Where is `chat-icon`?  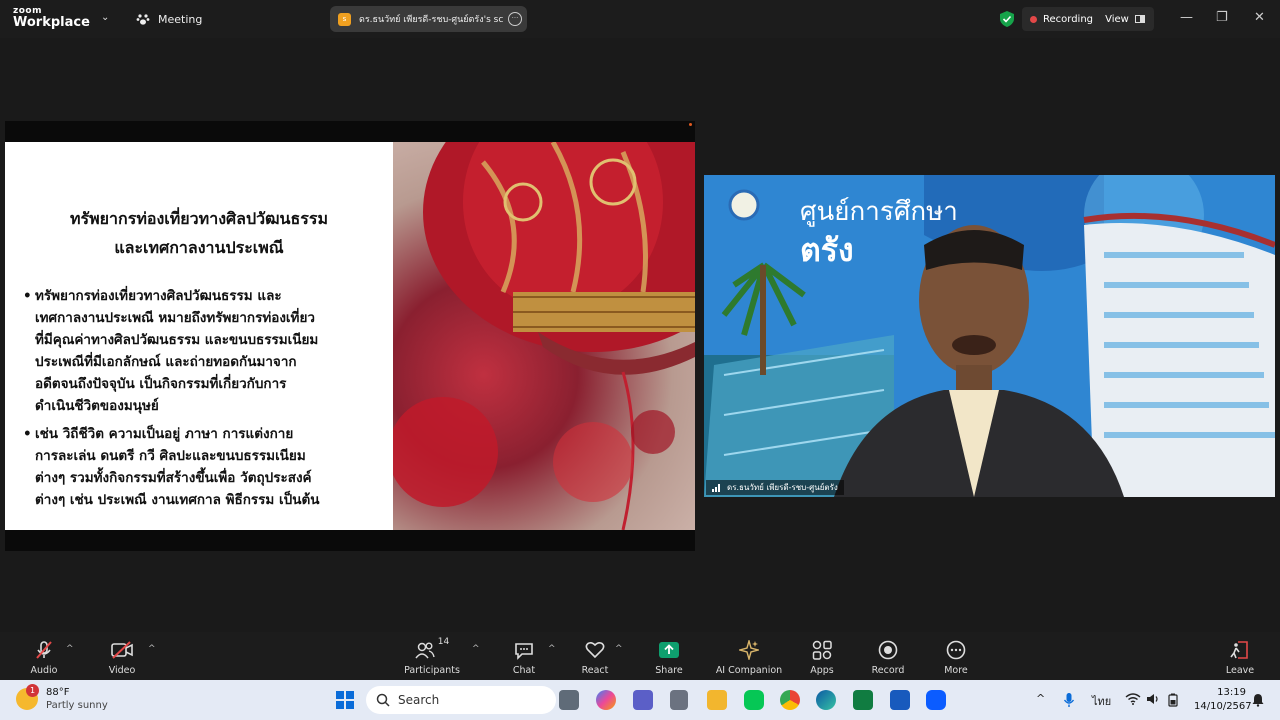 chat-icon is located at coordinates (524, 651).